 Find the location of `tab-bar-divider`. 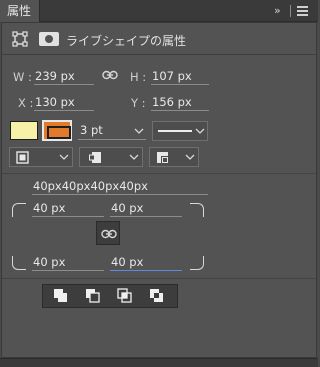

tab-bar-divider is located at coordinates (290, 11).